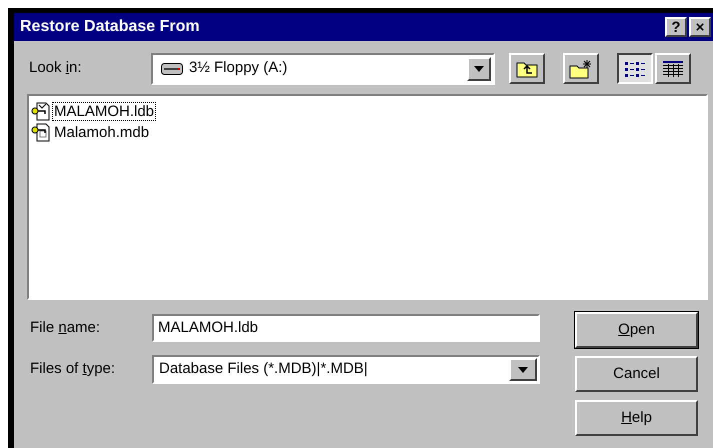 The image size is (713, 448). Describe the element at coordinates (56, 68) in the screenshot. I see `look-in-label: Look in:` at that location.